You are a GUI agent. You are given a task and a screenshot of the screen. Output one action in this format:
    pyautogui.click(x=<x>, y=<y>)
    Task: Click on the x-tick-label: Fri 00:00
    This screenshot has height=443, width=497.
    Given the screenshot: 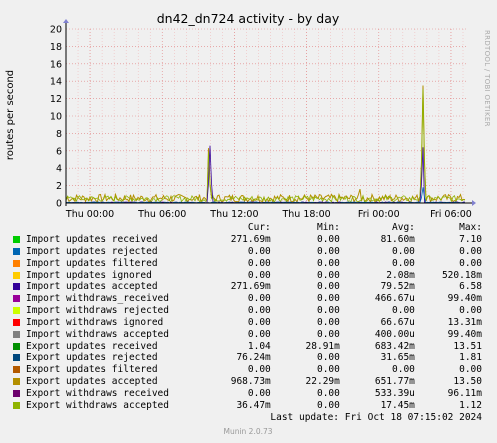 What is the action you would take?
    pyautogui.click(x=379, y=214)
    